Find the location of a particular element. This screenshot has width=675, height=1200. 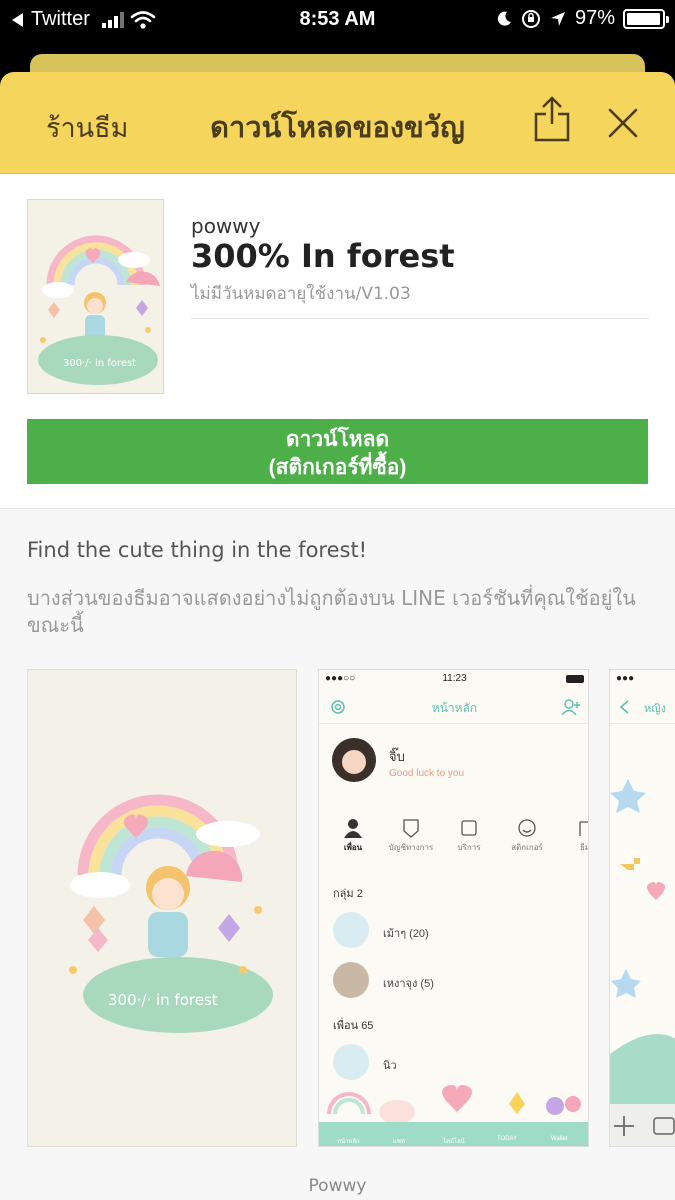

theme-description: Find the cute thing in the forest! is located at coordinates (197, 550).